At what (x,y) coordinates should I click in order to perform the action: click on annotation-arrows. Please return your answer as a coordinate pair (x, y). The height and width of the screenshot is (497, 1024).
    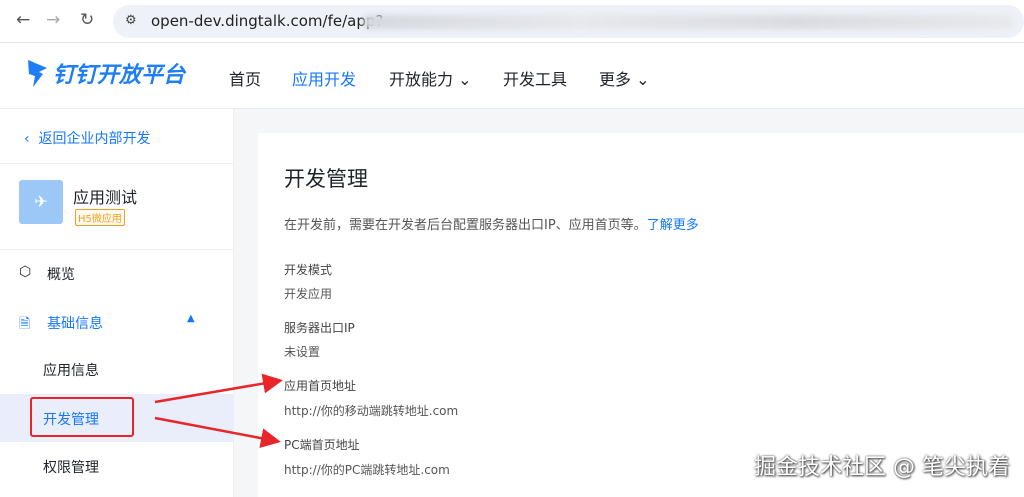
    Looking at the image, I should click on (218, 411).